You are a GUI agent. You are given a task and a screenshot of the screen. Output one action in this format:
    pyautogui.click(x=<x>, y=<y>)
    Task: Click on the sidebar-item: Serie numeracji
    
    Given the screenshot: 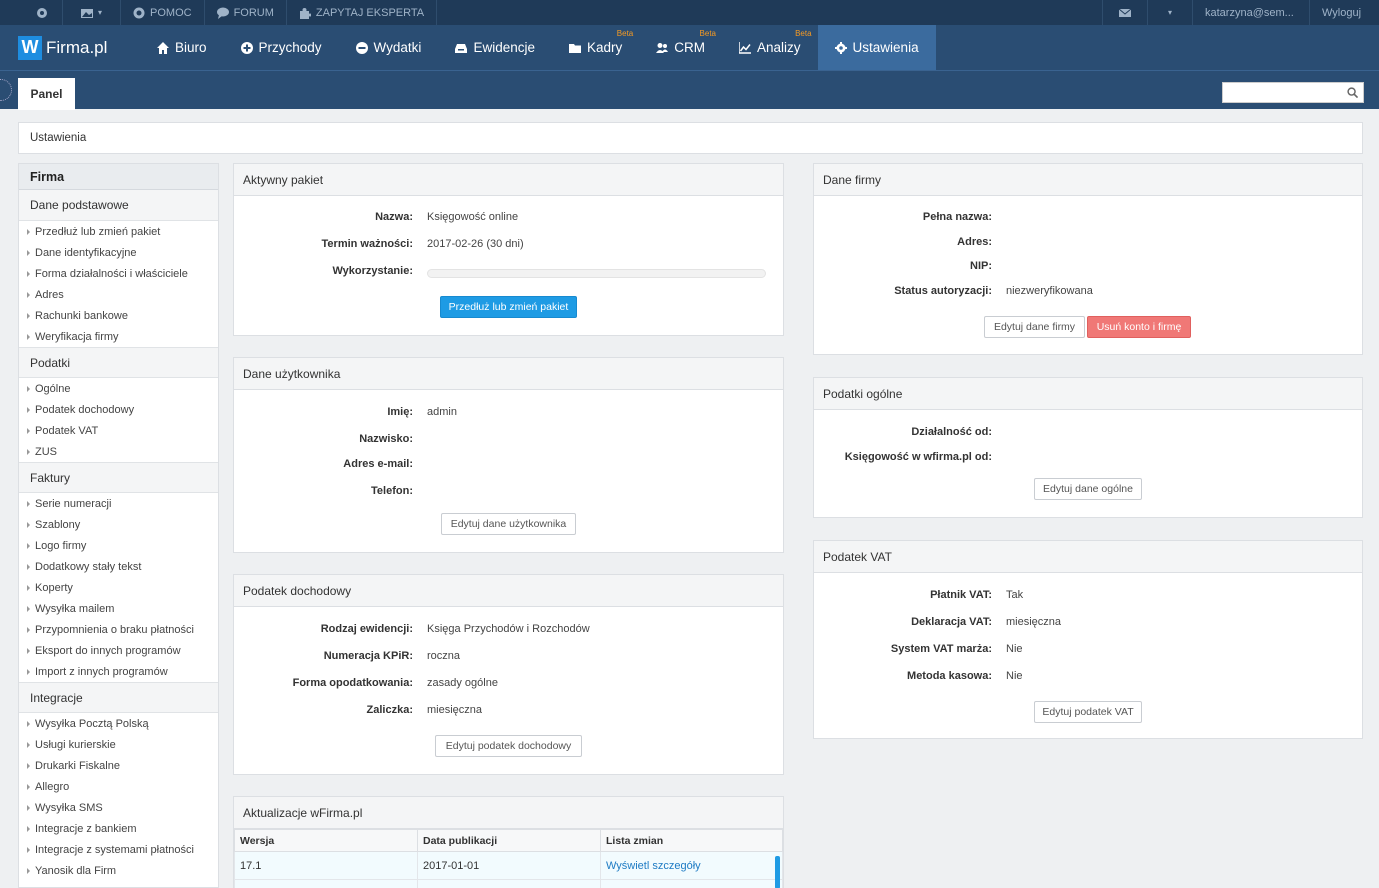 What is the action you would take?
    pyautogui.click(x=118, y=503)
    